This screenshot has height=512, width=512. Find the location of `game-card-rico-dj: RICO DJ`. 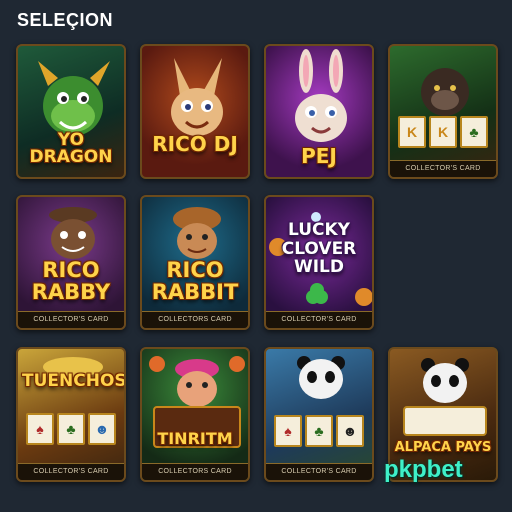

game-card-rico-dj: RICO DJ is located at coordinates (195, 111).